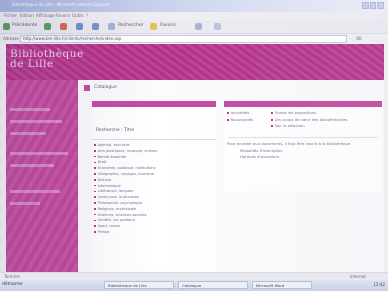 The image size is (388, 291). Describe the element at coordinates (139, 285) in the screenshot. I see `taskbar-window-button: Bibliothèque de Lille` at that location.